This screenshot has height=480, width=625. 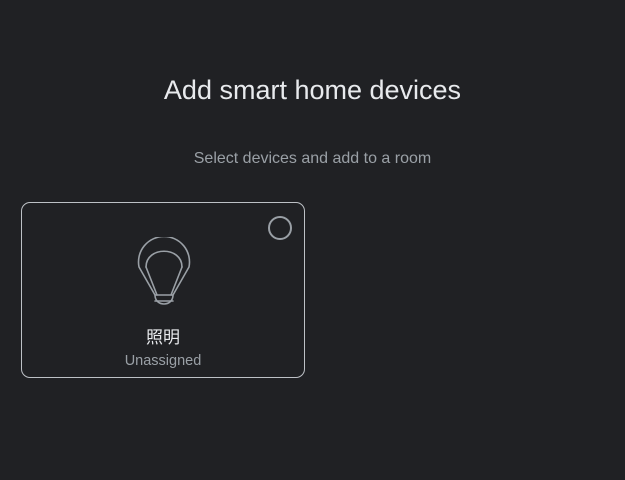 I want to click on lightbulb-icon, so click(x=164, y=271).